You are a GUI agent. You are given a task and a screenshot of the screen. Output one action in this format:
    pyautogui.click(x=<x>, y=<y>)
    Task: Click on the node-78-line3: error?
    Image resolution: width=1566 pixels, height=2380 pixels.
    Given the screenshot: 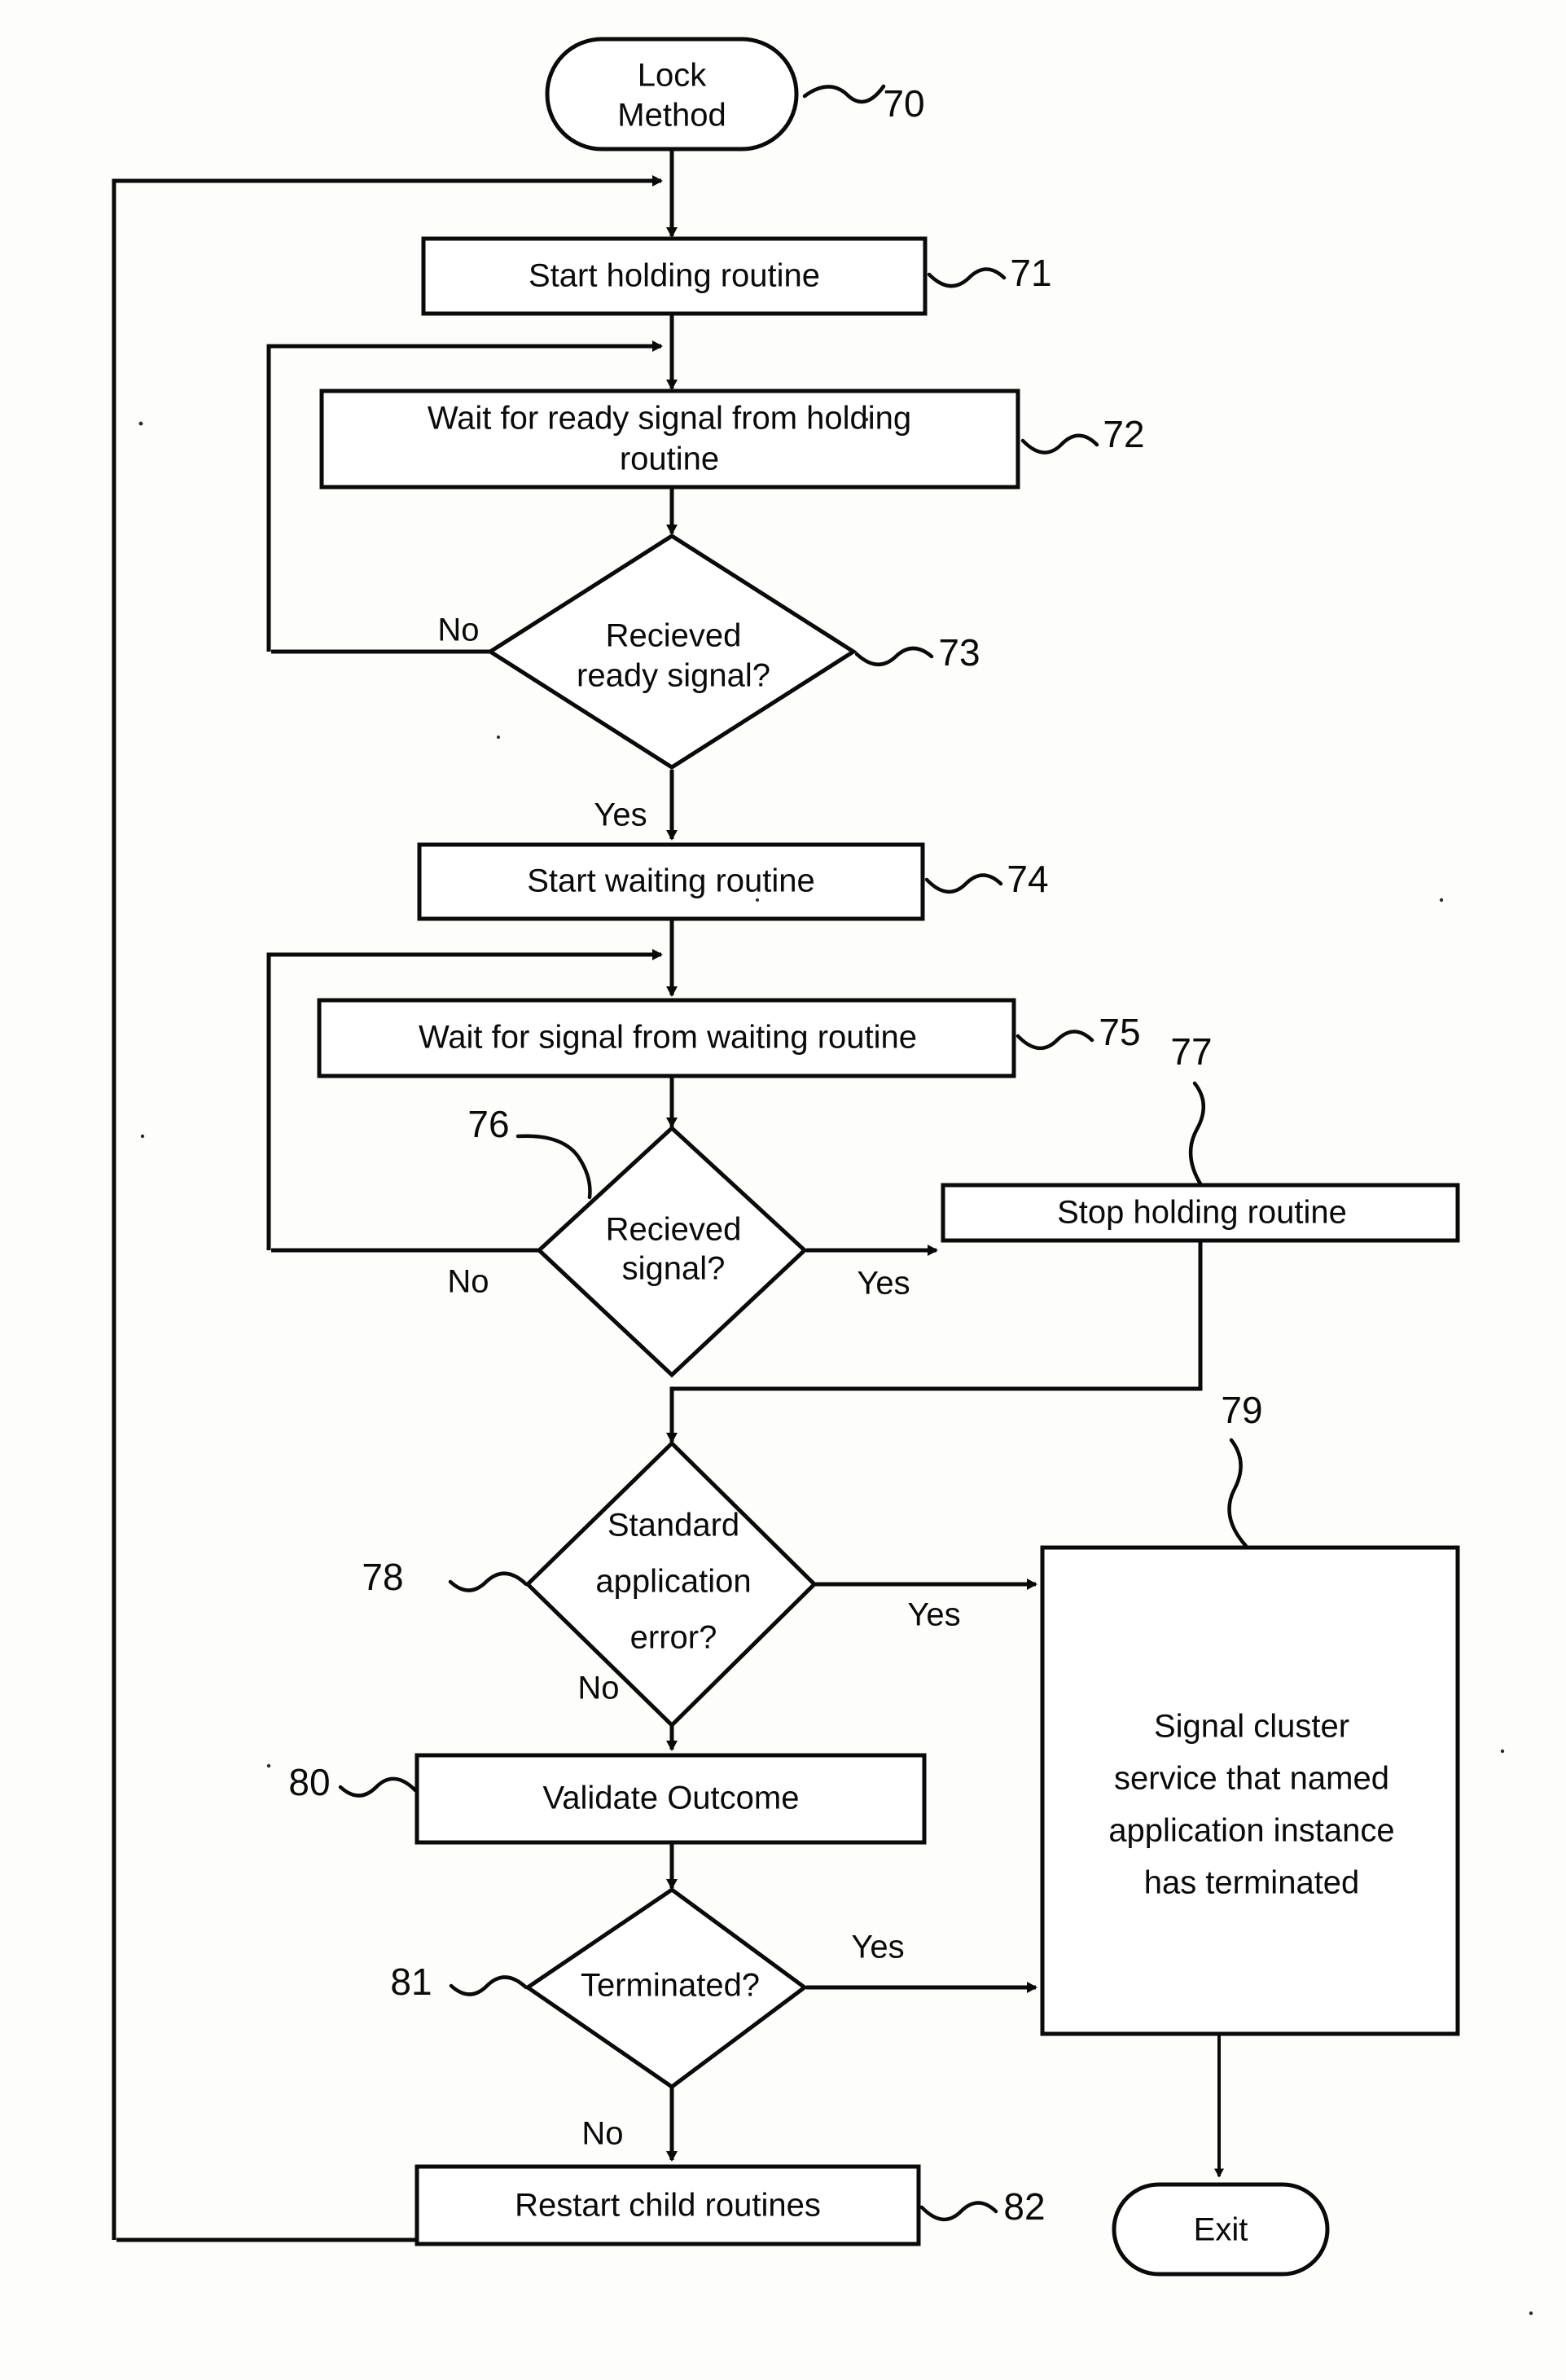 What is the action you would take?
    pyautogui.click(x=673, y=1638)
    